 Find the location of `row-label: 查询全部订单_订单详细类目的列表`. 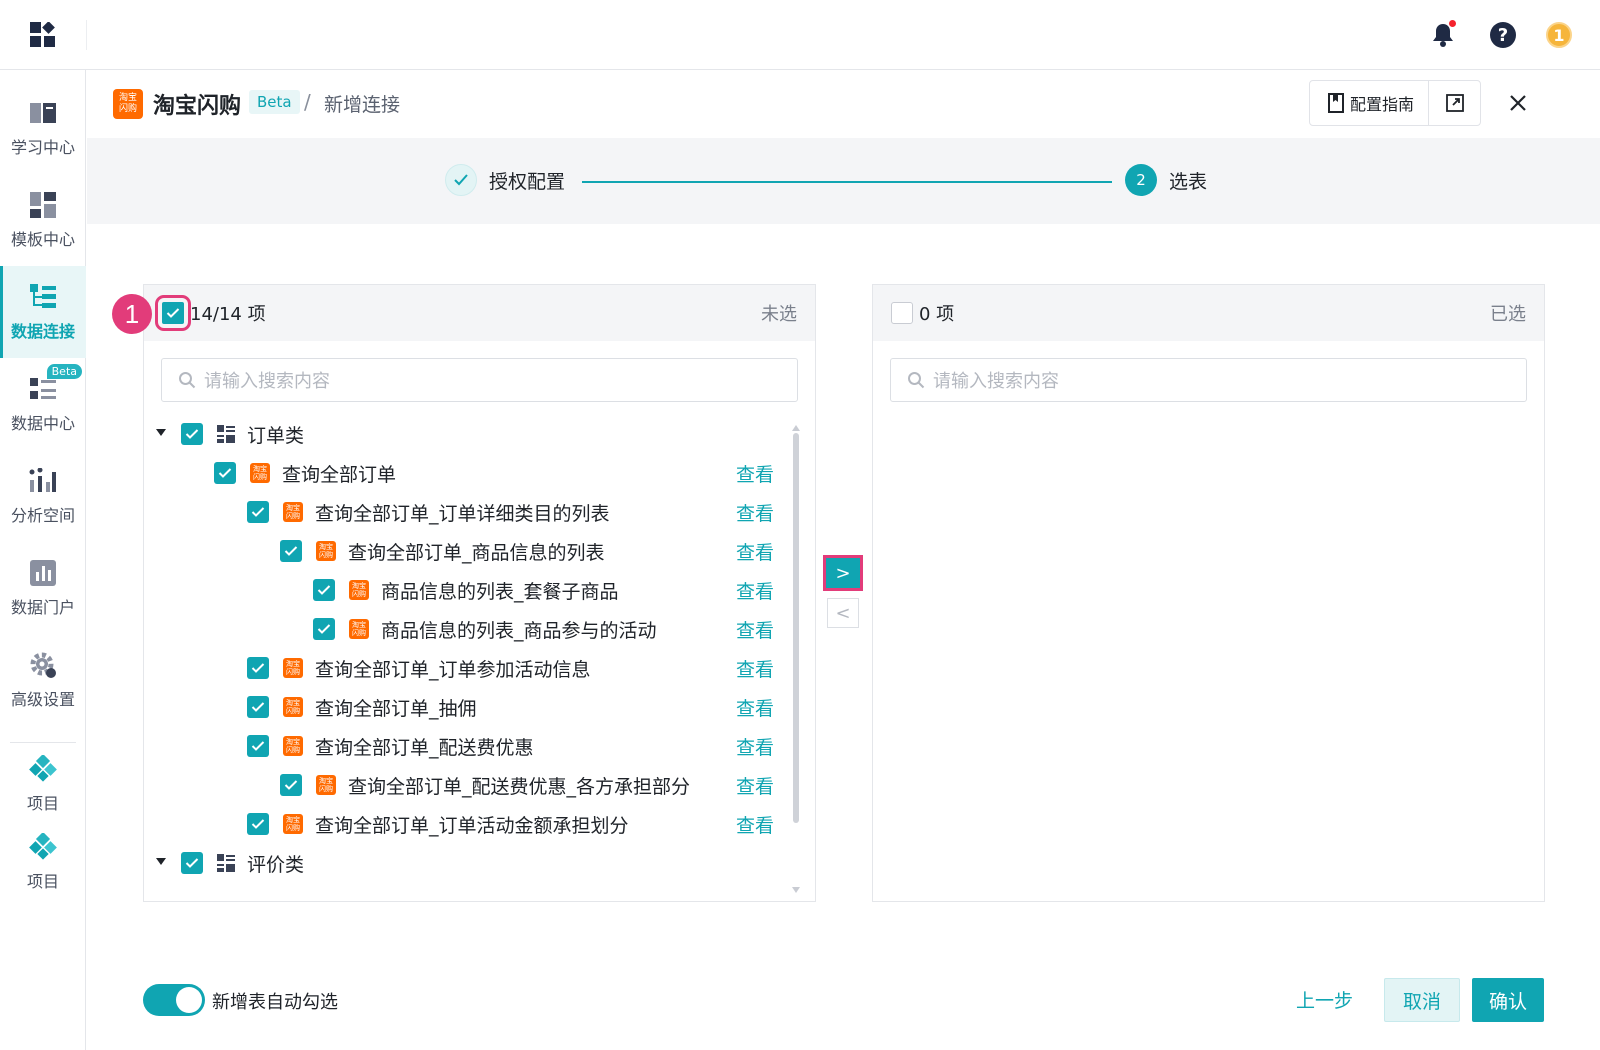

row-label: 查询全部订单_订单详细类目的列表 is located at coordinates (462, 513).